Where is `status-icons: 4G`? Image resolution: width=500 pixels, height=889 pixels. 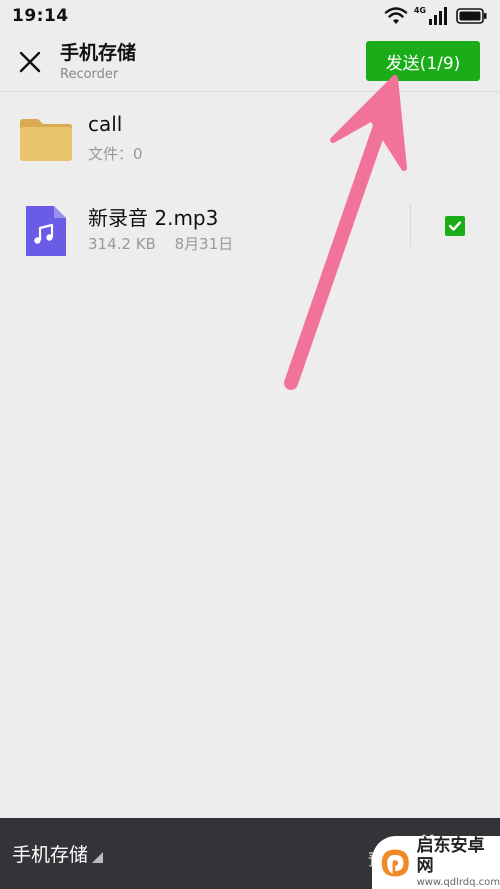 status-icons: 4G is located at coordinates (436, 15).